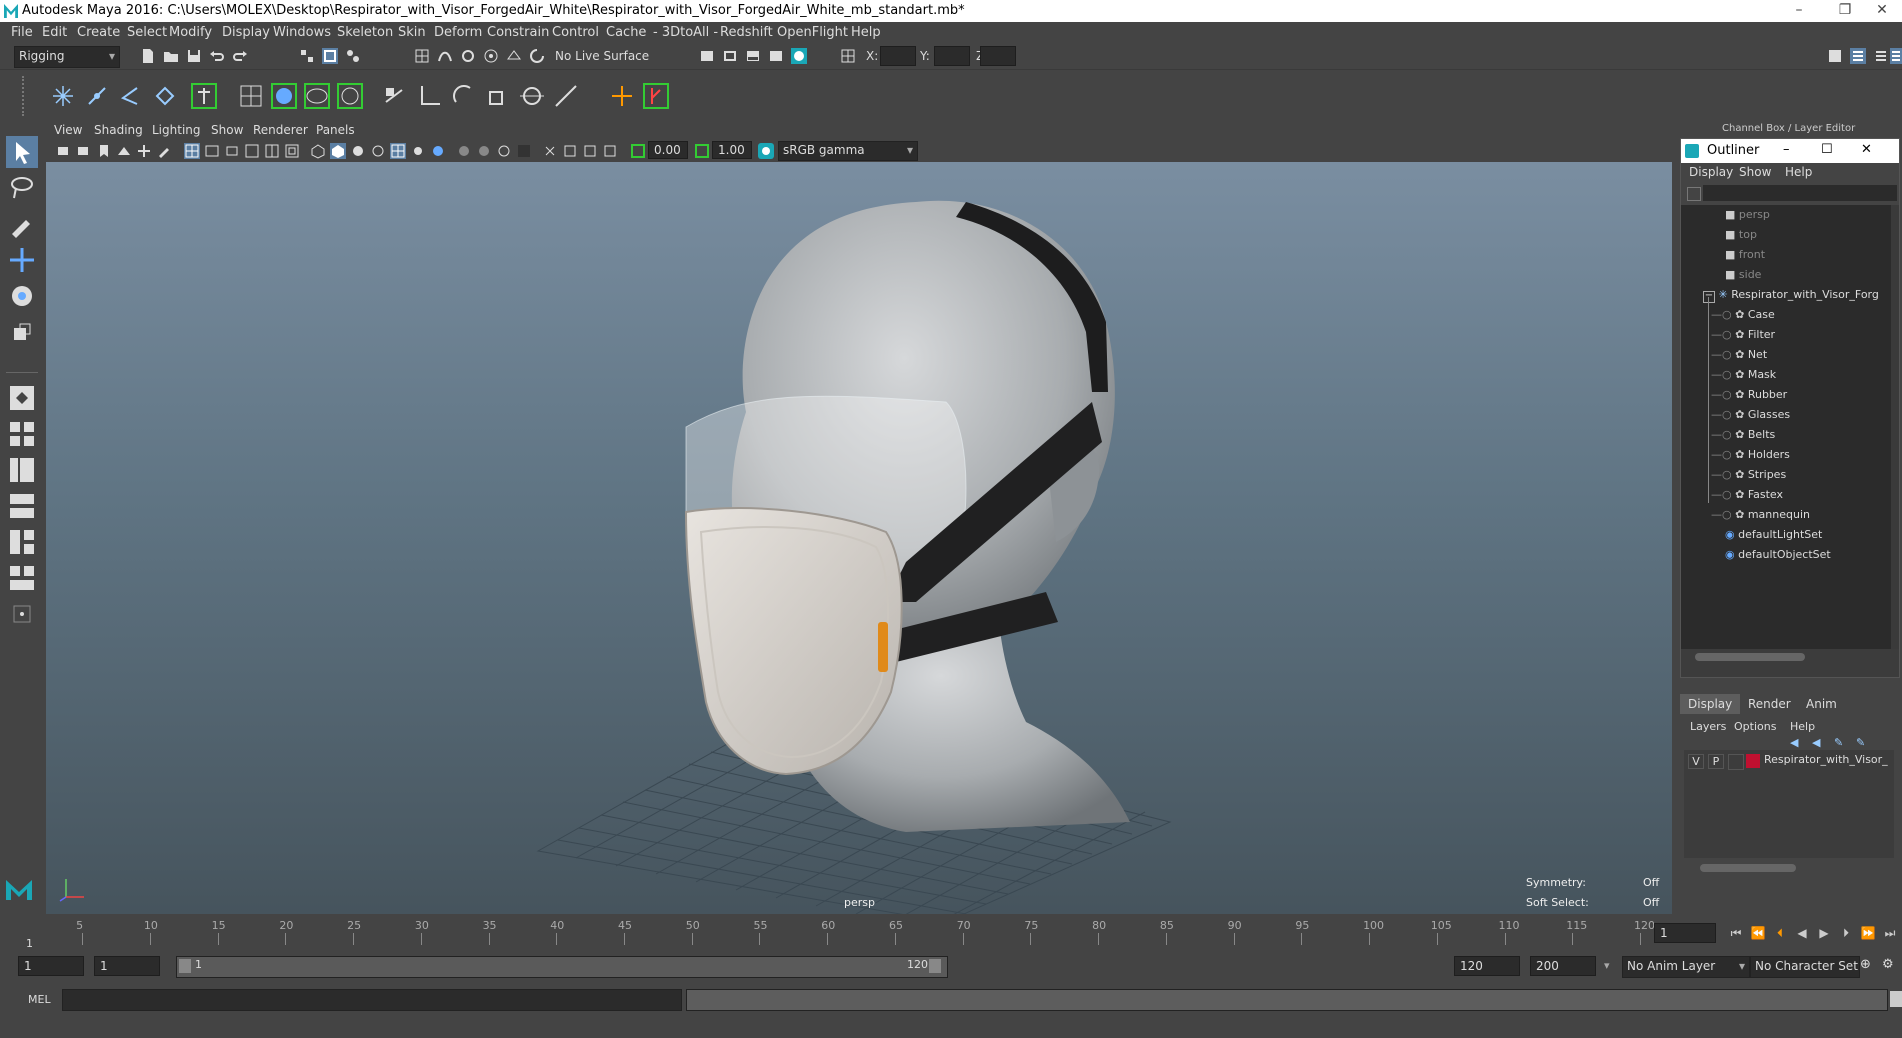  Describe the element at coordinates (766, 151) in the screenshot. I see `color-management-icon` at that location.